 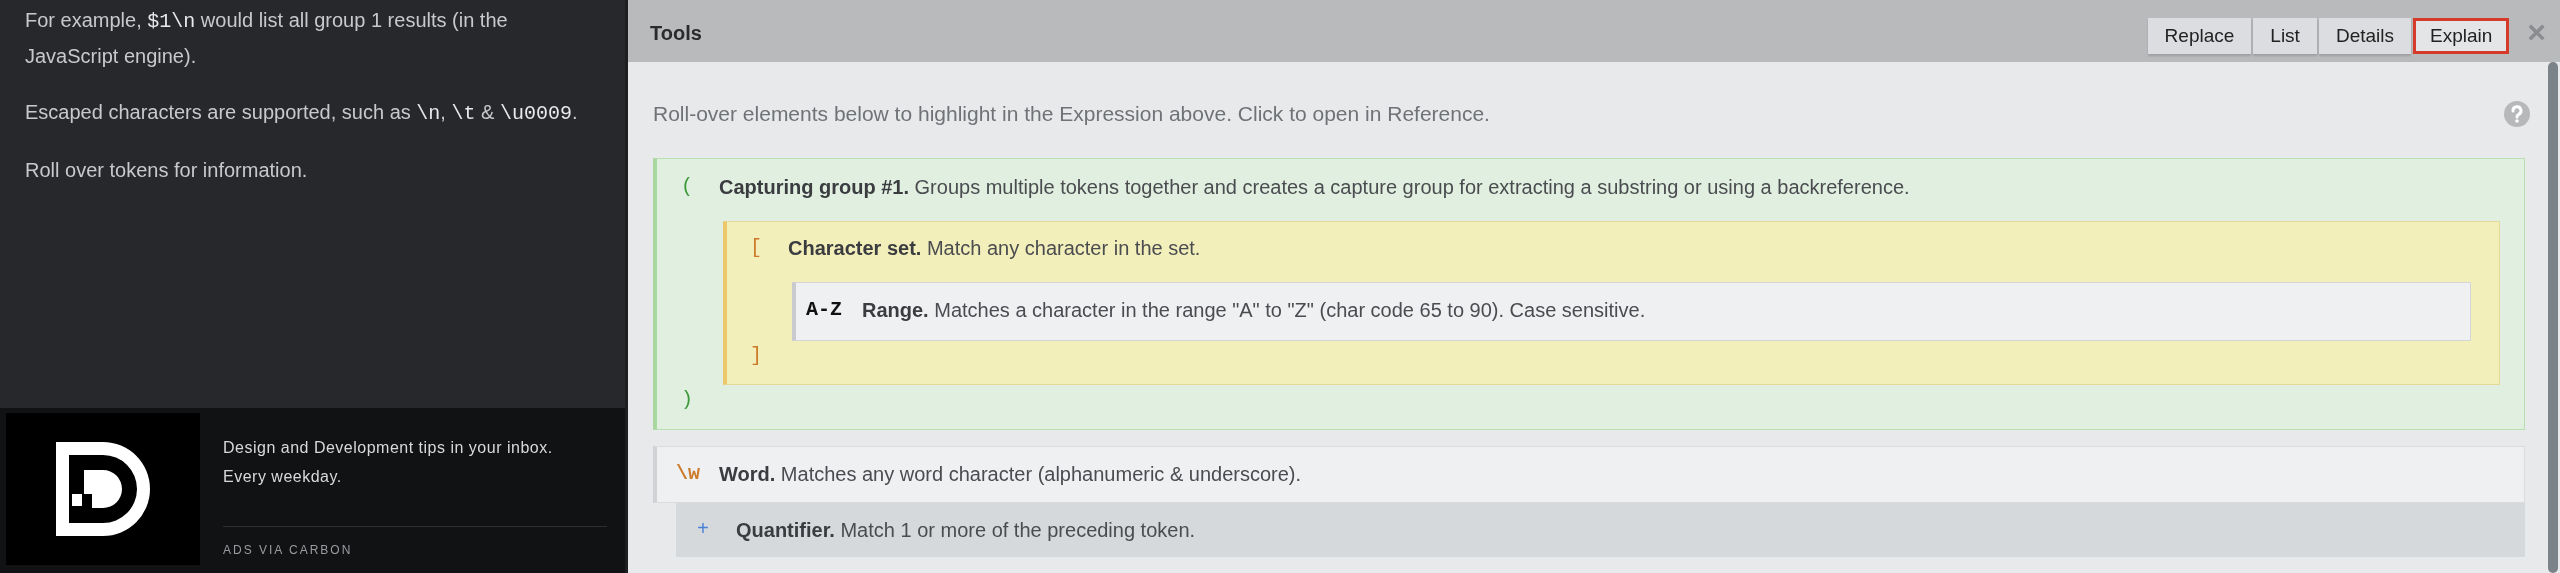 I want to click on help-paragraph: Roll over tokens for information., so click(x=167, y=170).